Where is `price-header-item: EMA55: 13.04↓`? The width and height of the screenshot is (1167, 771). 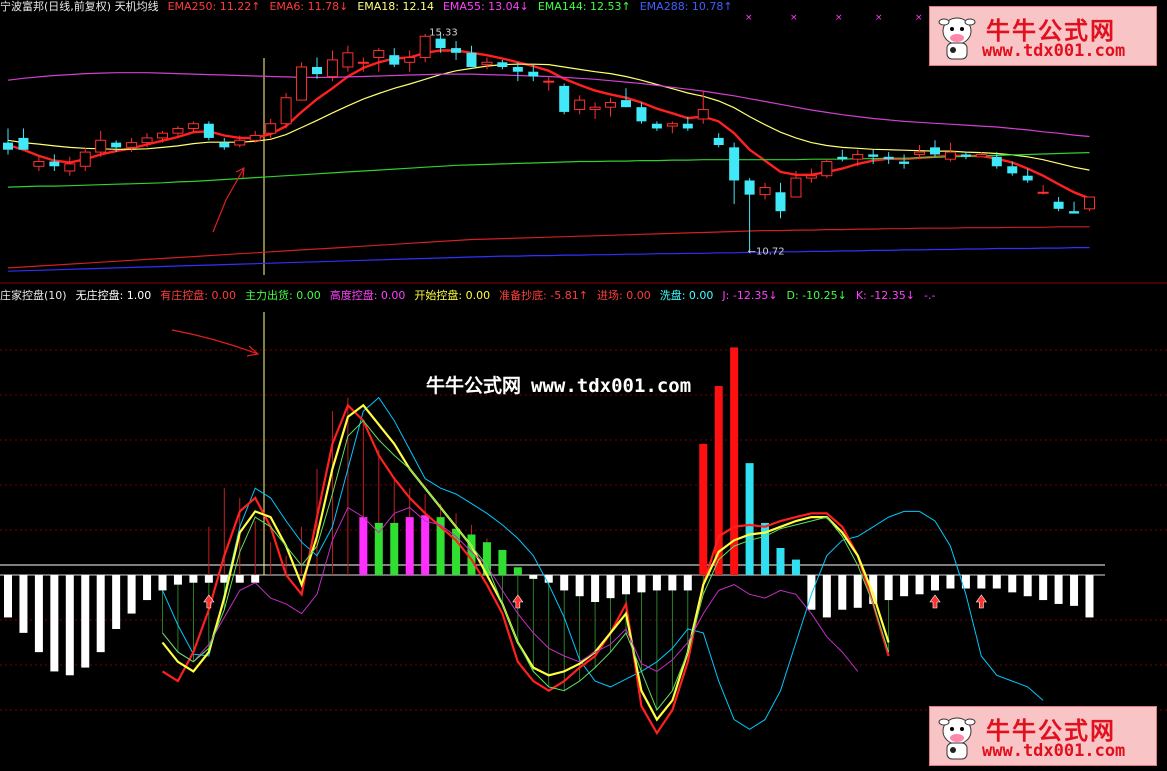
price-header-item: EMA55: 13.04↓ is located at coordinates (485, 6).